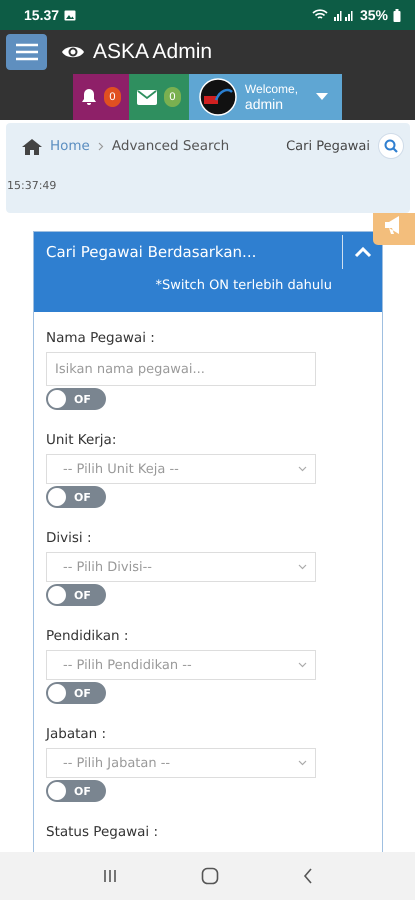 Image resolution: width=415 pixels, height=900 pixels. What do you see at coordinates (101, 146) in the screenshot?
I see `chevron-icon` at bounding box center [101, 146].